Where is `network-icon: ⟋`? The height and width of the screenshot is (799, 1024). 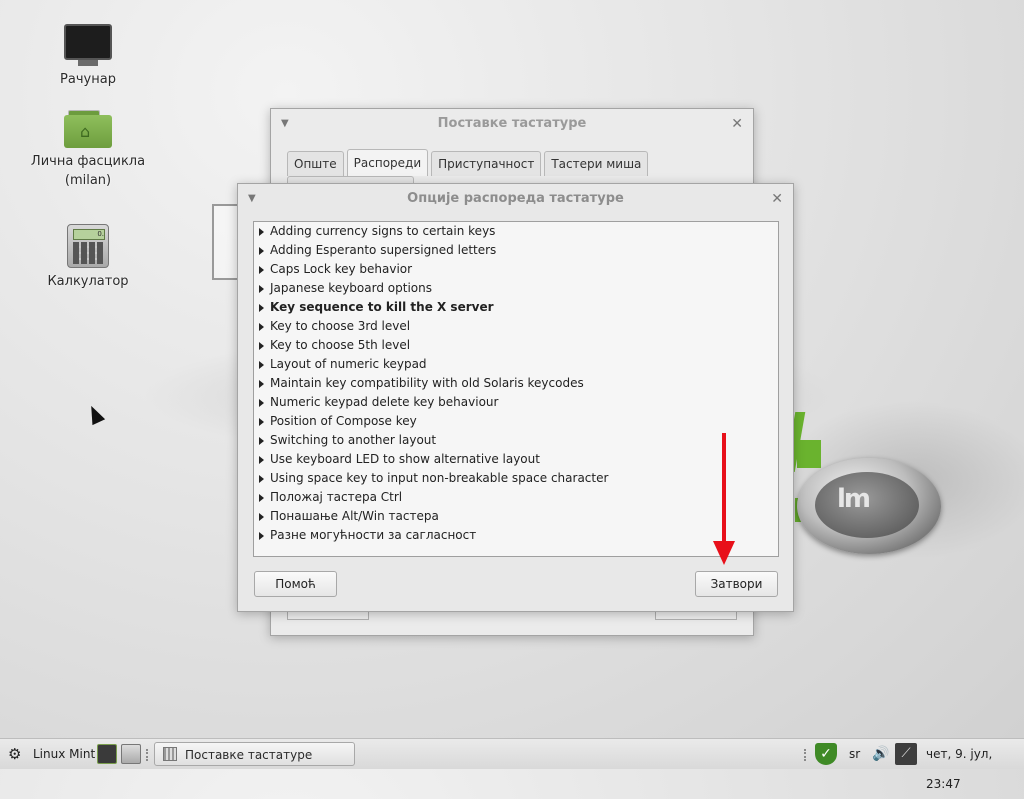
network-icon: ⟋ is located at coordinates (906, 754).